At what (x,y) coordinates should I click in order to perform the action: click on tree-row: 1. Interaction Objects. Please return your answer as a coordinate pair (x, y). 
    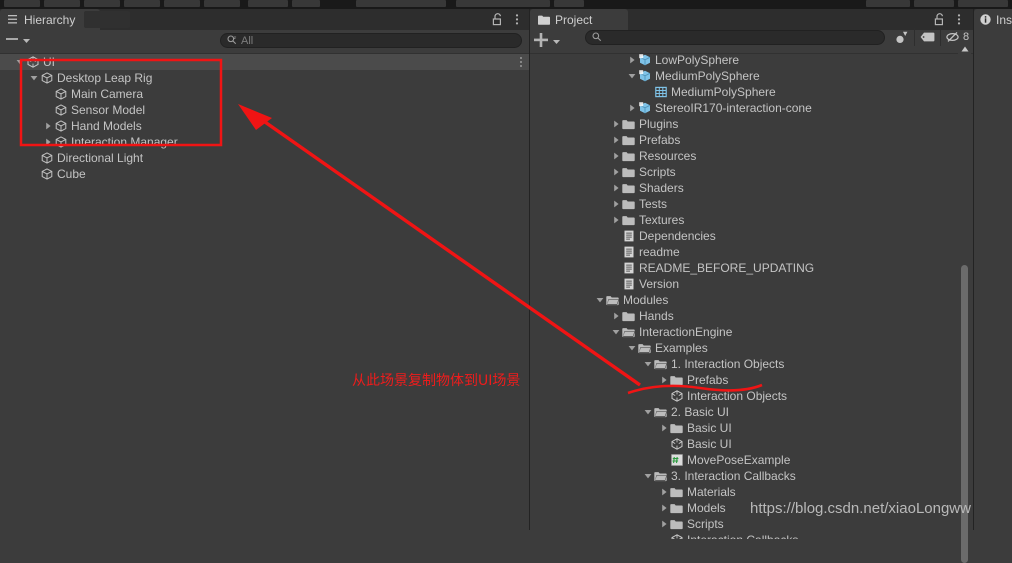
    Looking at the image, I should click on (769, 364).